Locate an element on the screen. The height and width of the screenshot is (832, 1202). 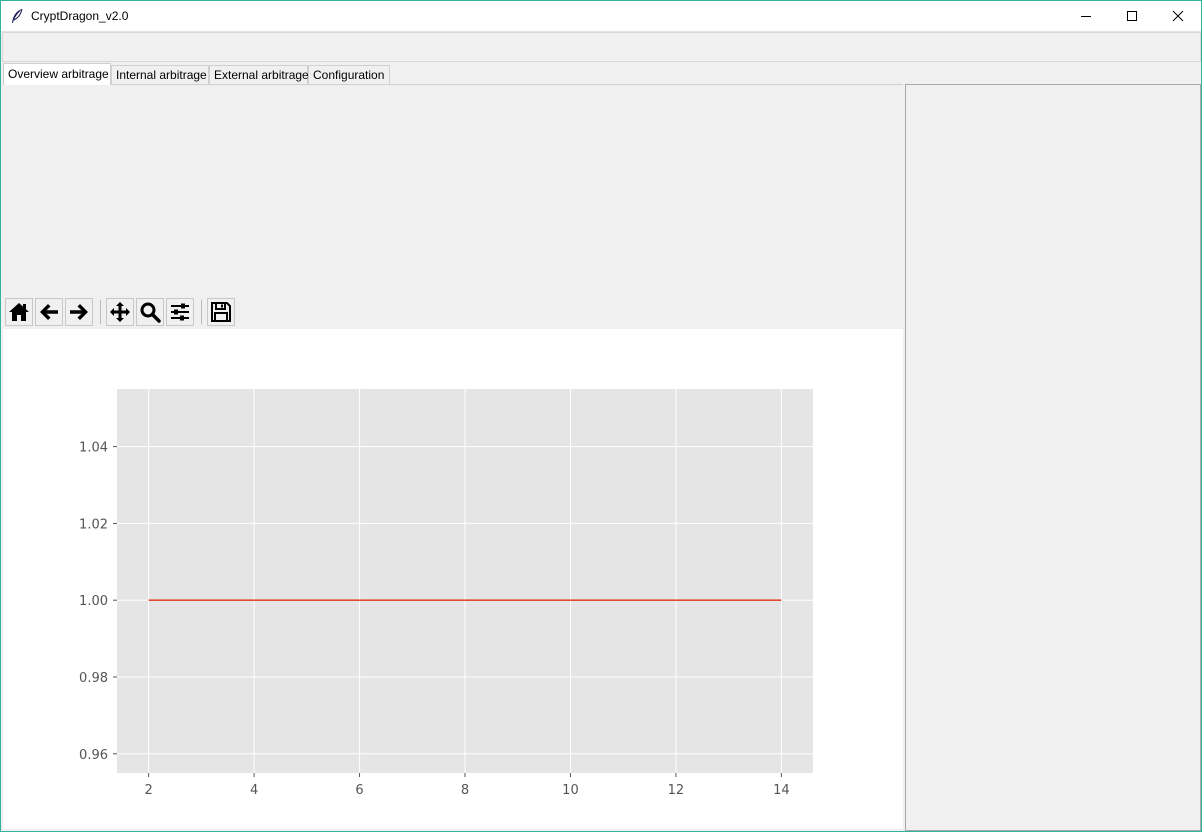
menu-bar is located at coordinates (601, 47).